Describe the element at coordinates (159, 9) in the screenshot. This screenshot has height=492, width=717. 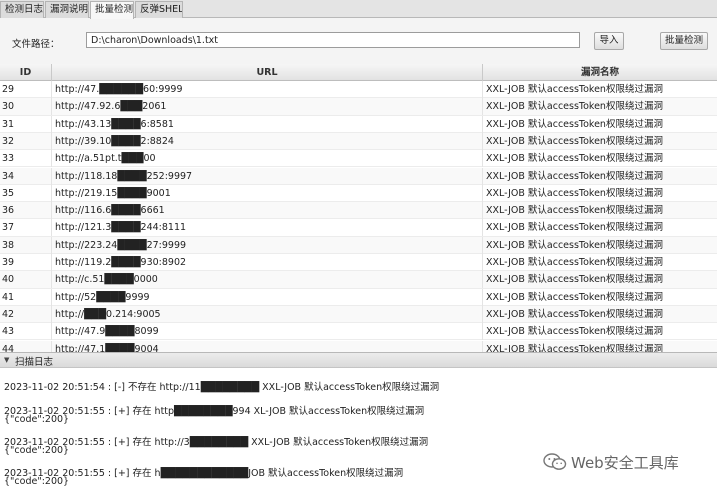
I see `tab-reverse-shell: 反弹SHELL` at that location.